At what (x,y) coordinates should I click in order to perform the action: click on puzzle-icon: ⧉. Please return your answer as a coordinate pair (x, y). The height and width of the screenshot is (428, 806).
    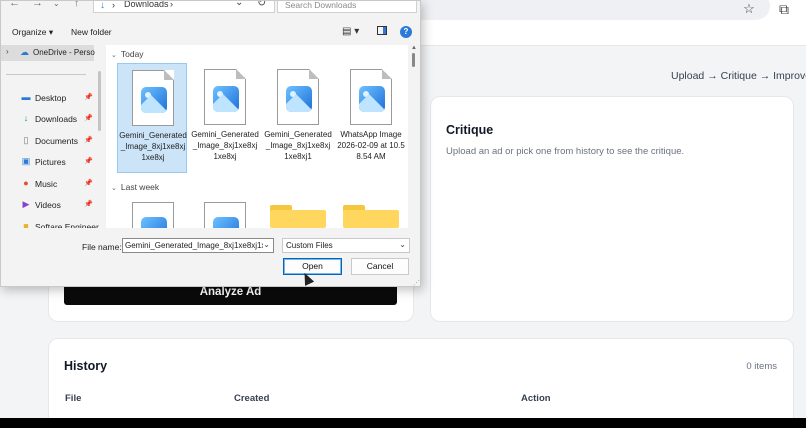
    Looking at the image, I should click on (784, 10).